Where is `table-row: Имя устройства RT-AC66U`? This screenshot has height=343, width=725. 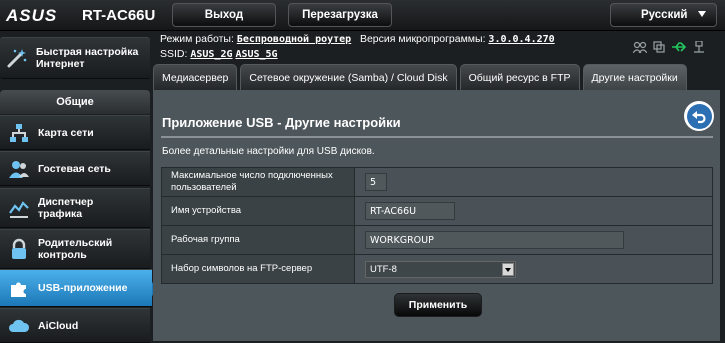
table-row: Имя устройства RT-AC66U is located at coordinates (437, 211).